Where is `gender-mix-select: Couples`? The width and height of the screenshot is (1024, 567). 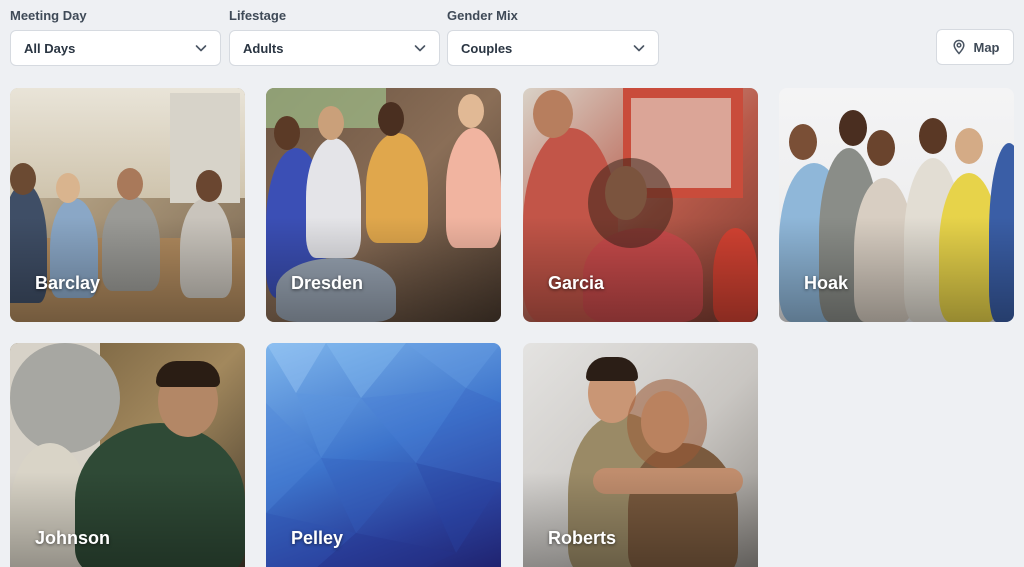 gender-mix-select: Couples is located at coordinates (553, 48).